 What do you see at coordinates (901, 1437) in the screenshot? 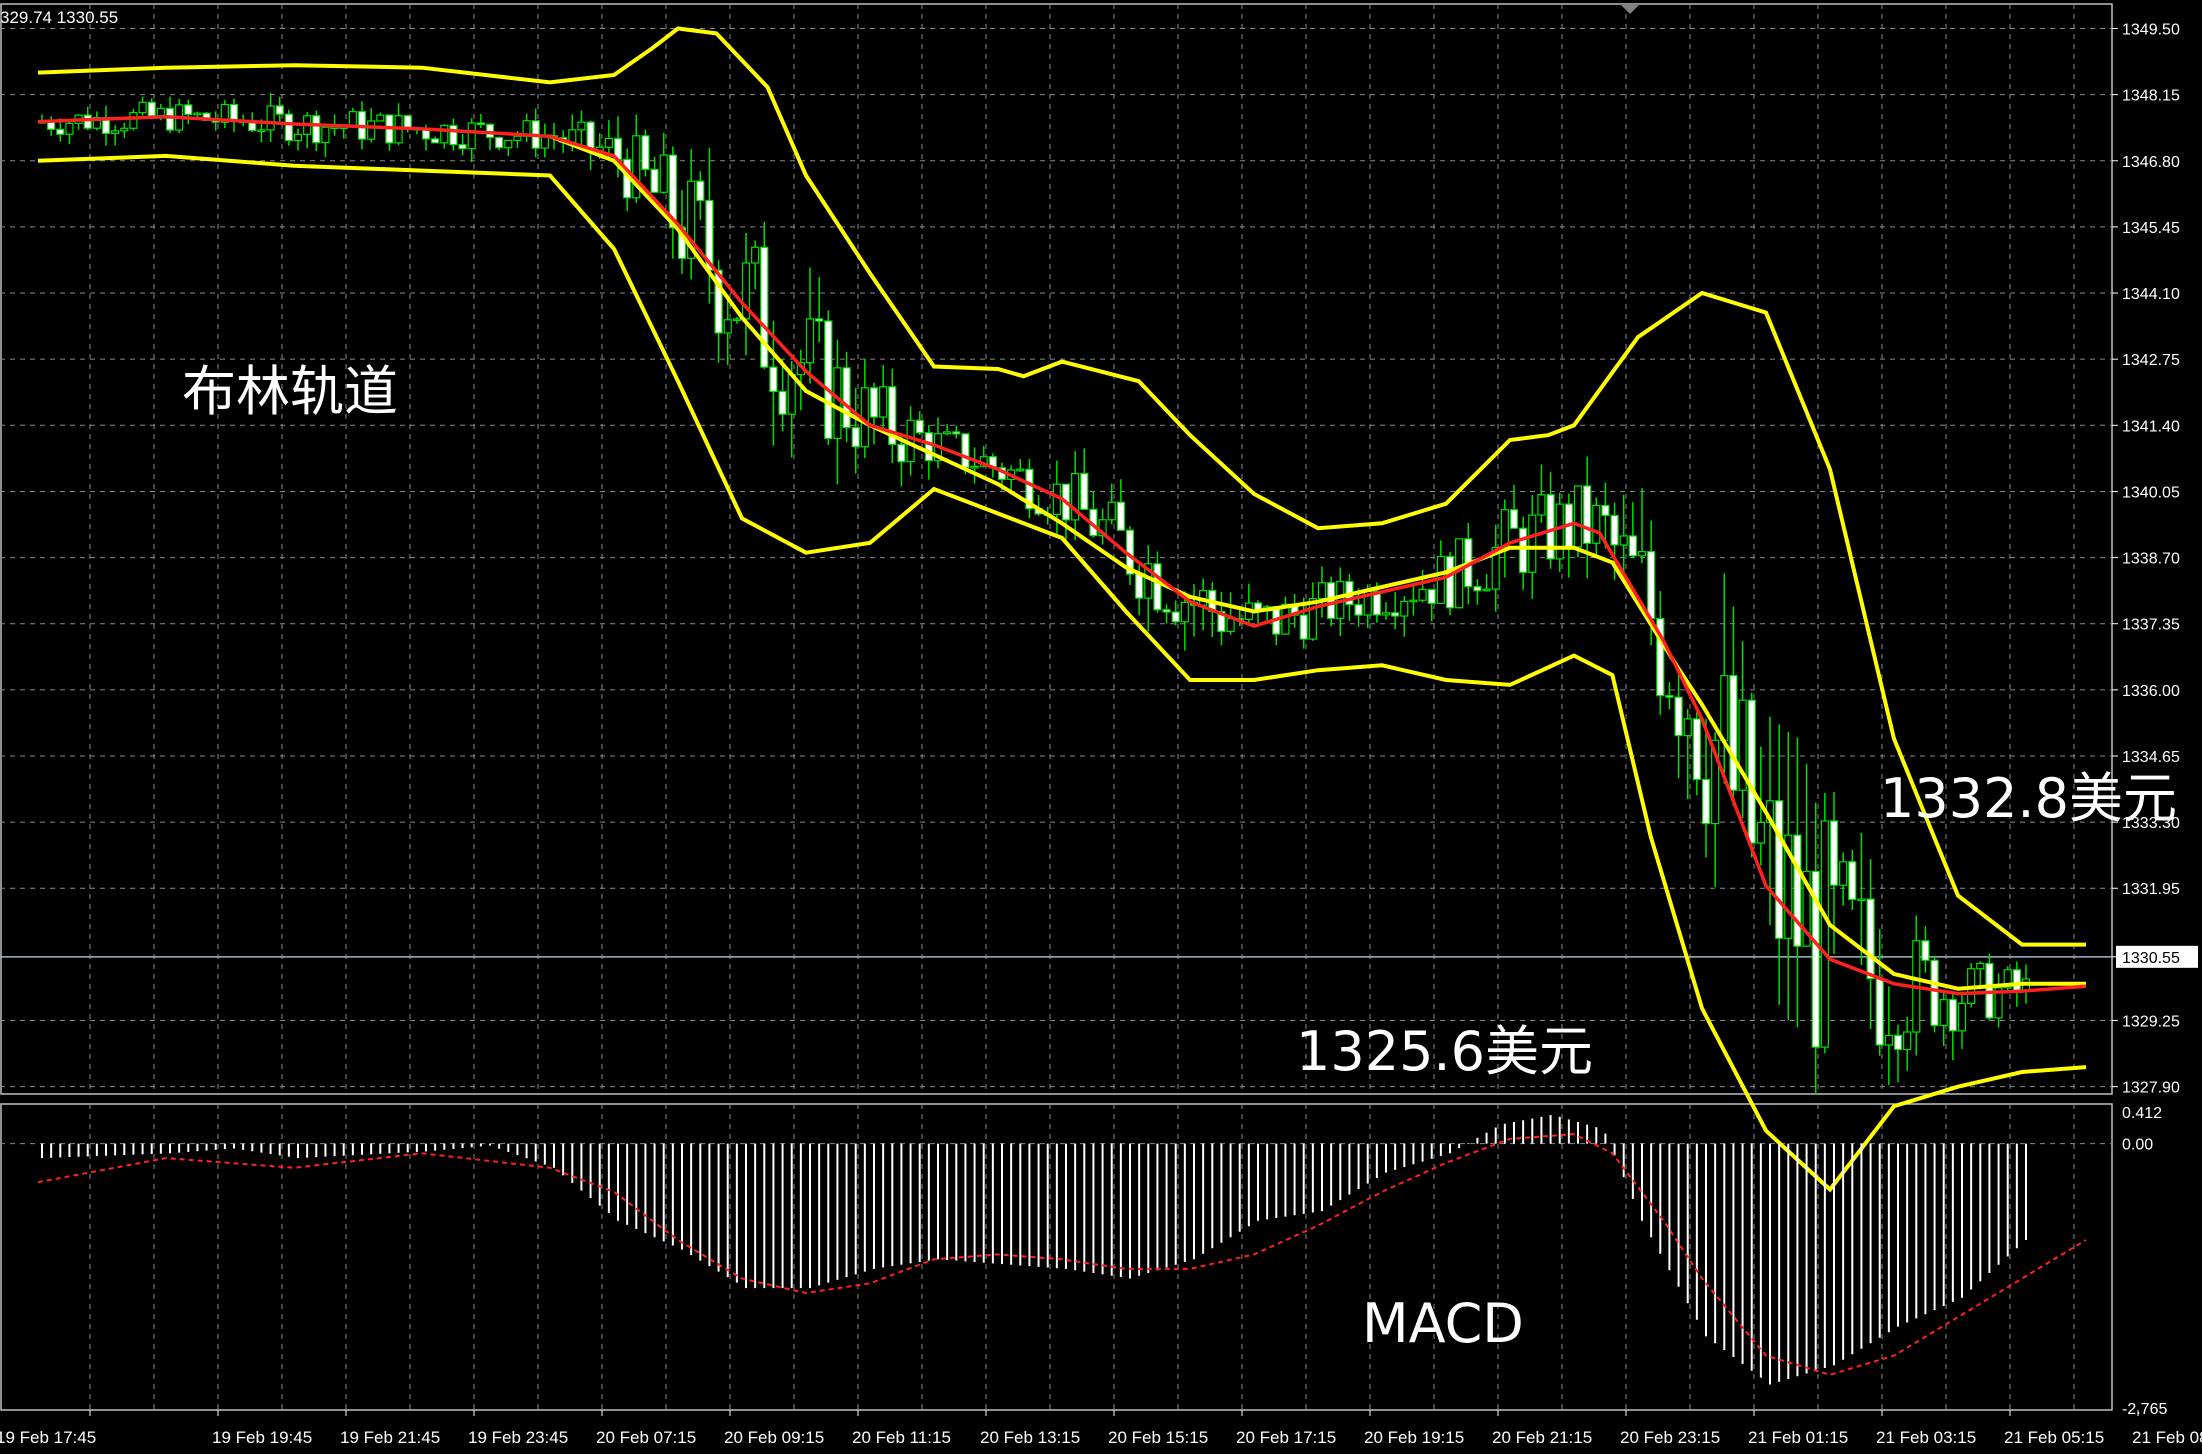
I see `time-label: 20 Feb 11:15` at bounding box center [901, 1437].